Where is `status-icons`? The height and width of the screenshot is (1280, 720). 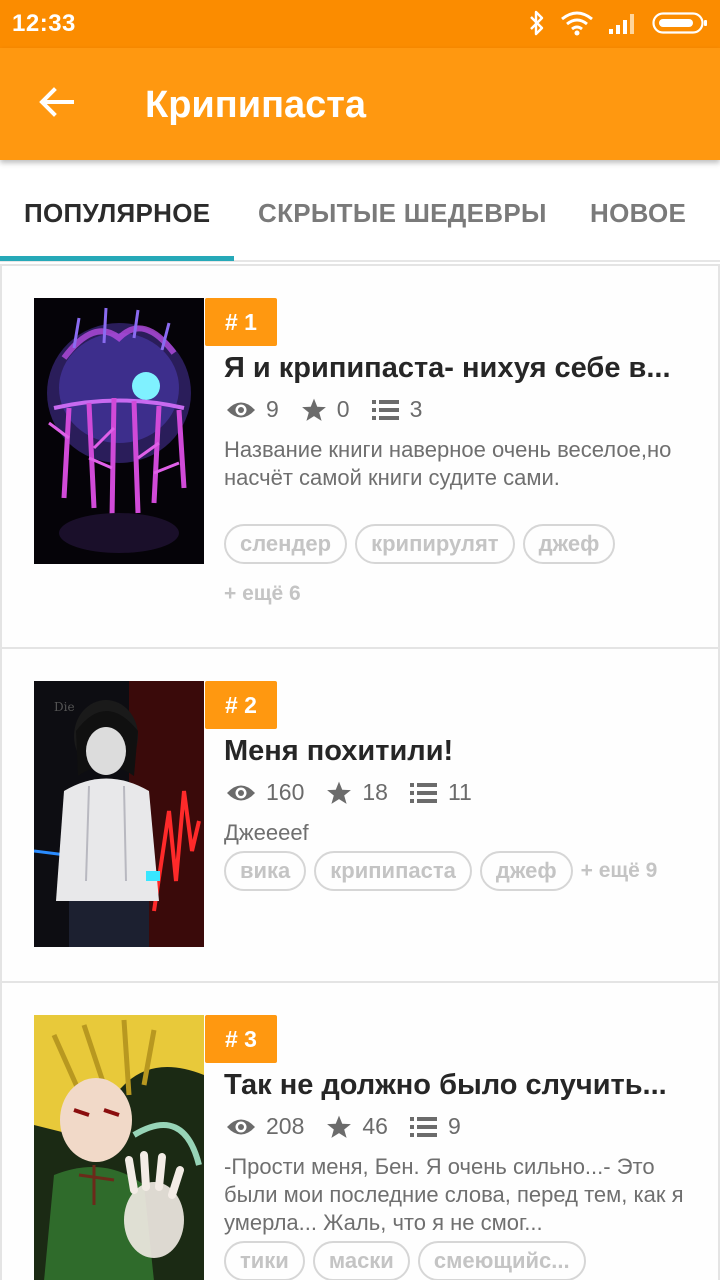 status-icons is located at coordinates (618, 23).